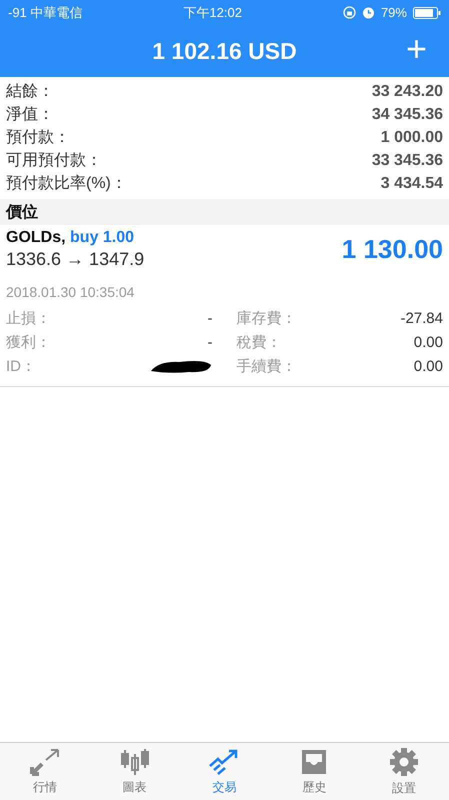 Image resolution: width=449 pixels, height=800 pixels. What do you see at coordinates (416, 49) in the screenshot?
I see `add-button: +` at bounding box center [416, 49].